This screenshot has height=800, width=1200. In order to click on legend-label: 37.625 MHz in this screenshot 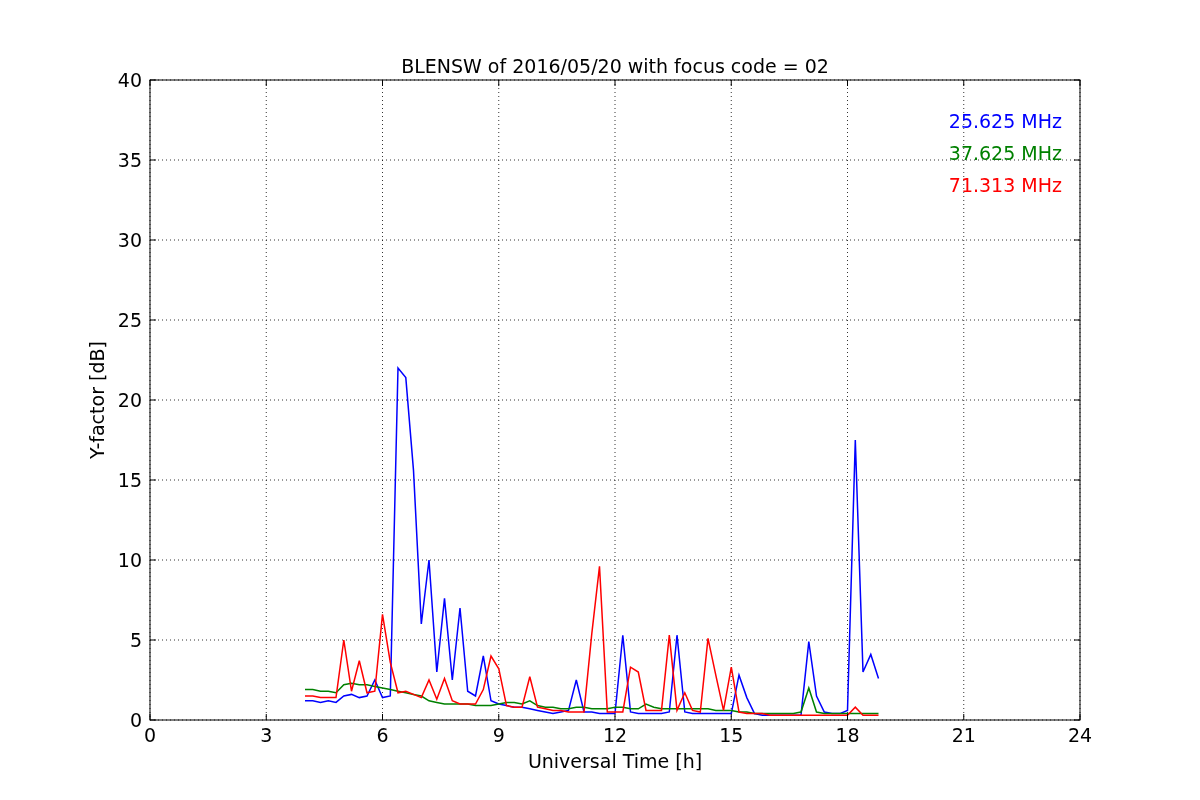, I will do `click(1005, 153)`.